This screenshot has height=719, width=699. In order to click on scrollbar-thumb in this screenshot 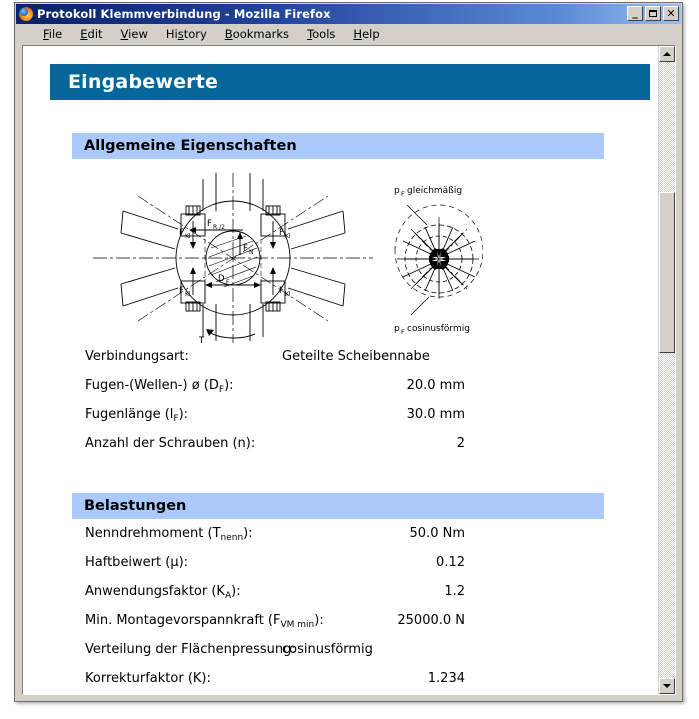, I will do `click(667, 272)`.